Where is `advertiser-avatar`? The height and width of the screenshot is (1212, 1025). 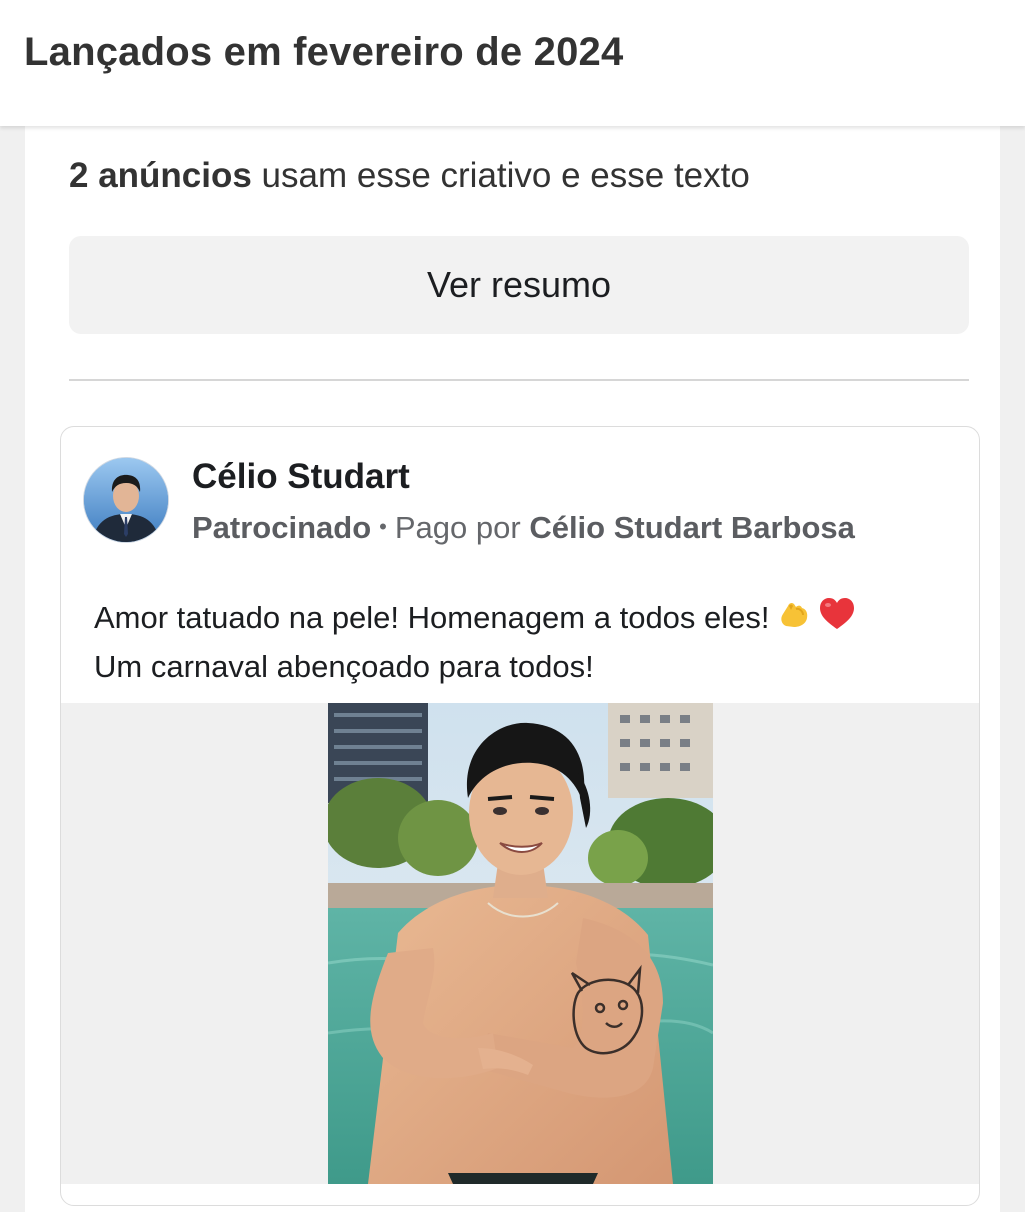 advertiser-avatar is located at coordinates (126, 500).